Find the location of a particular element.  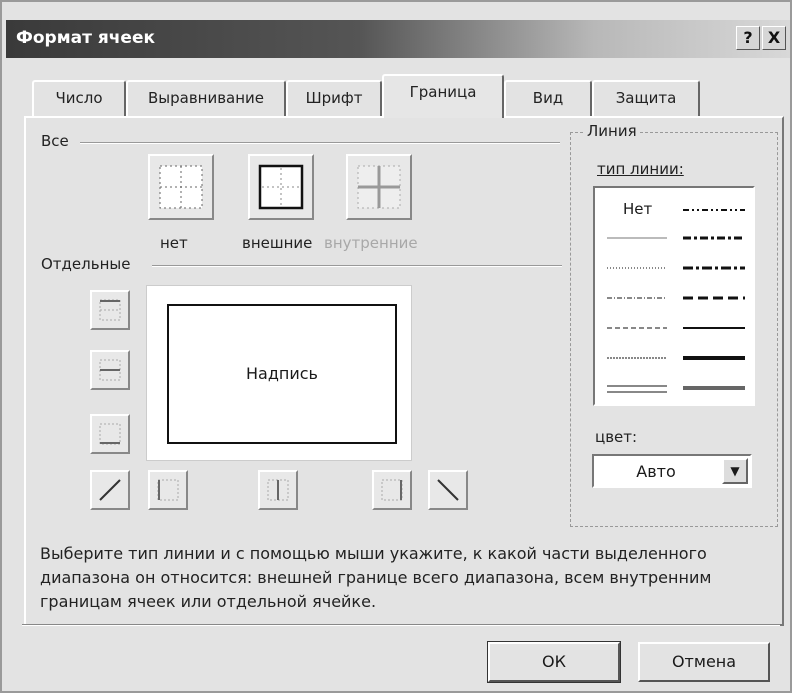

border-bottom-icon is located at coordinates (110, 434).